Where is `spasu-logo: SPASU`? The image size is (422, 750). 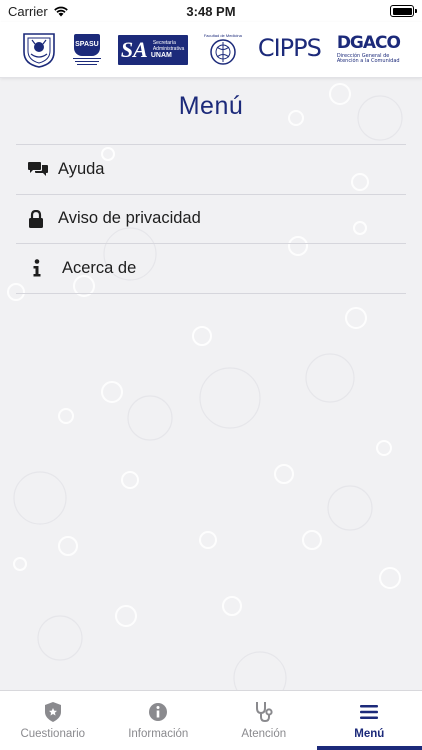 spasu-logo: SPASU is located at coordinates (87, 49).